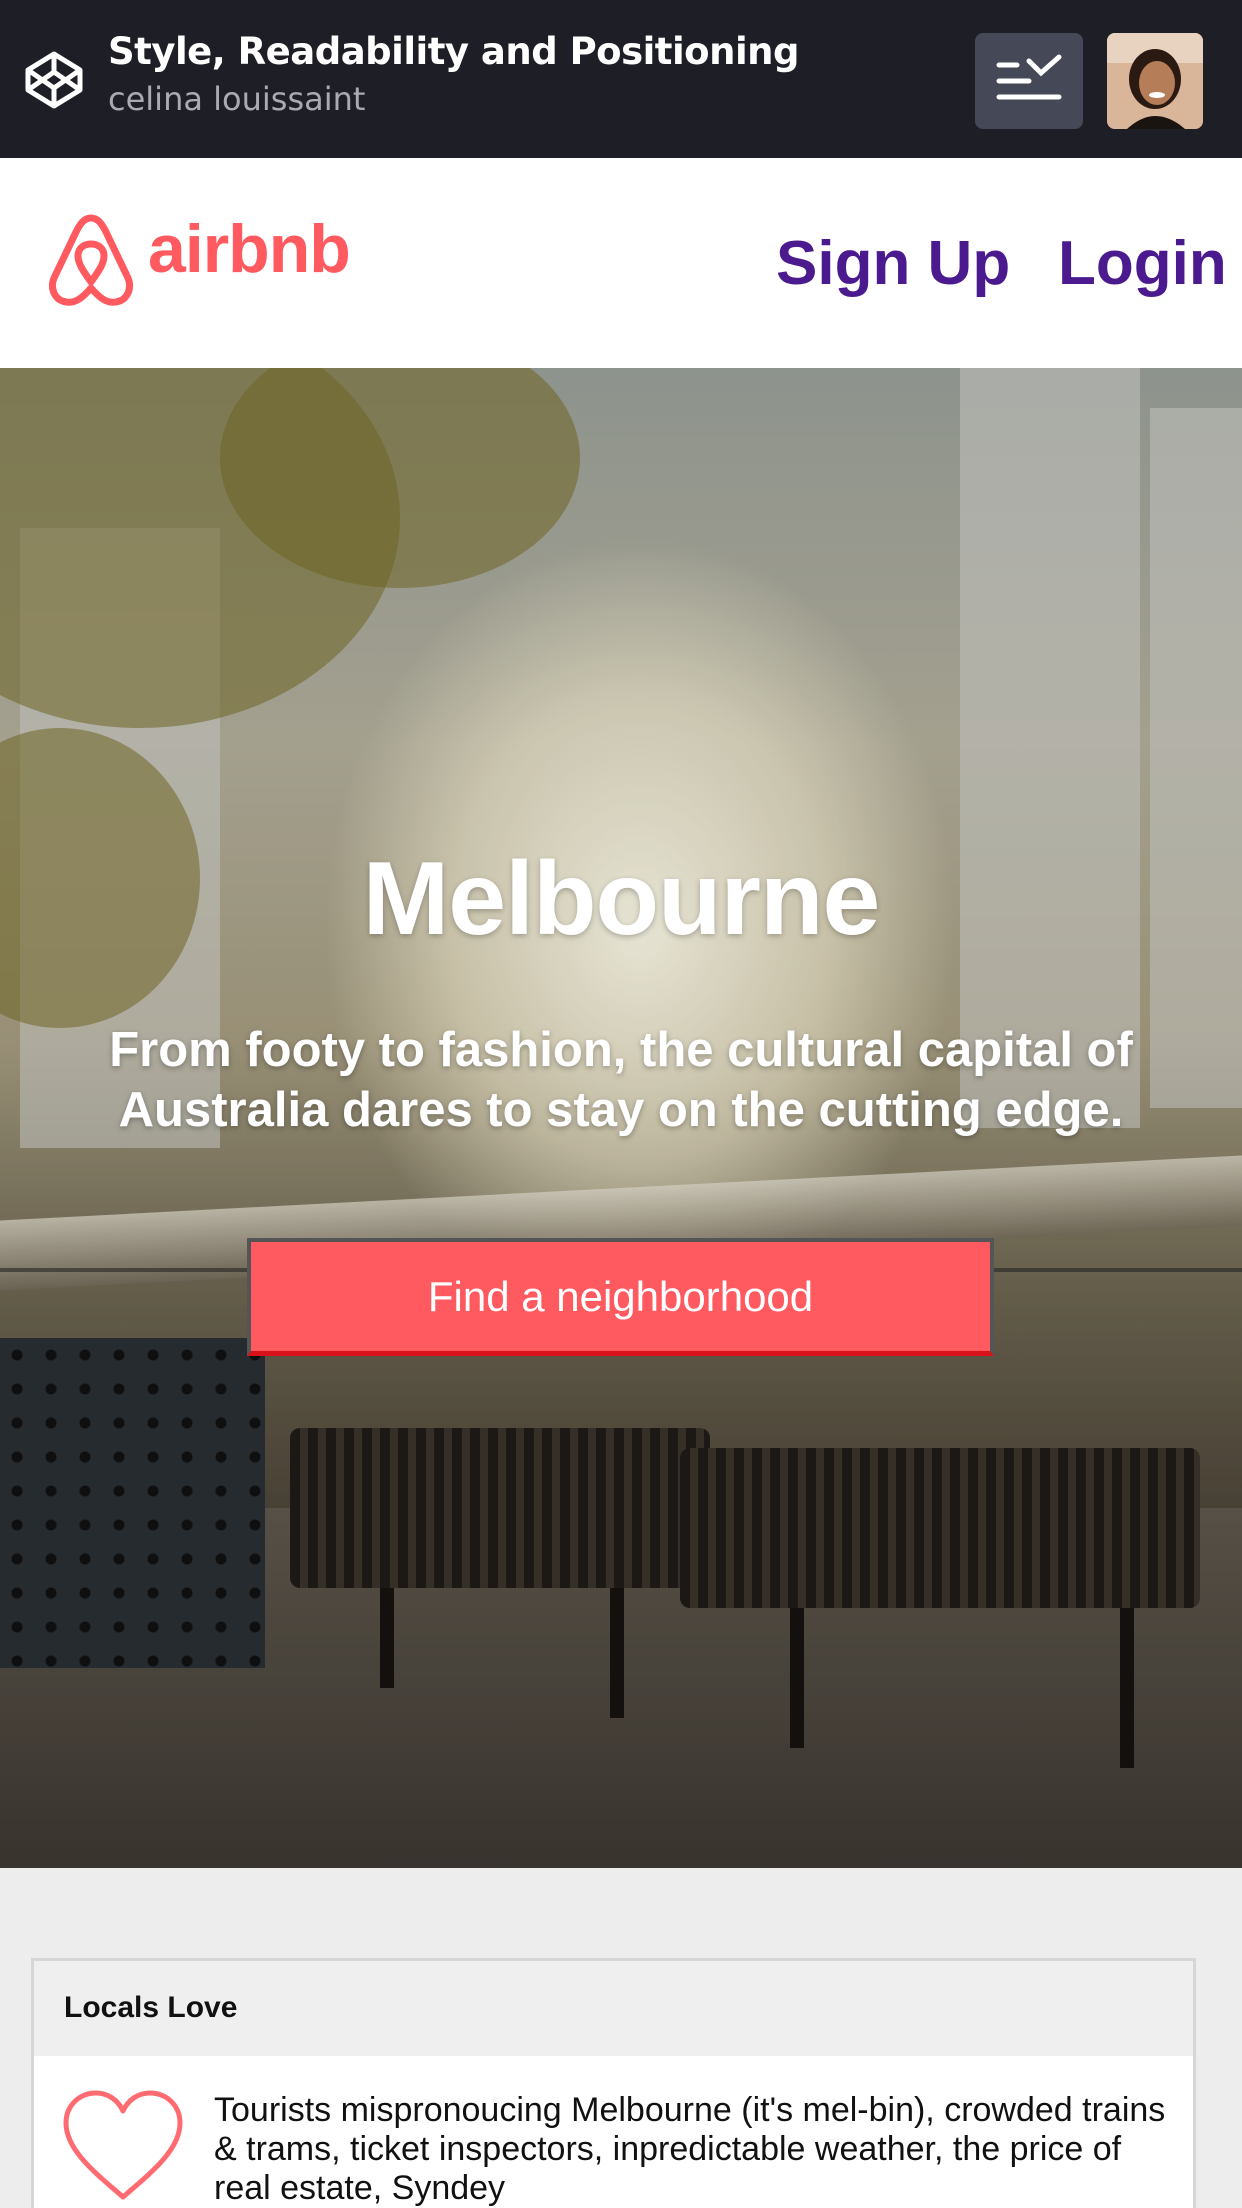 The height and width of the screenshot is (2208, 1242). What do you see at coordinates (613, 2008) in the screenshot?
I see `card-header: Locals Love` at bounding box center [613, 2008].